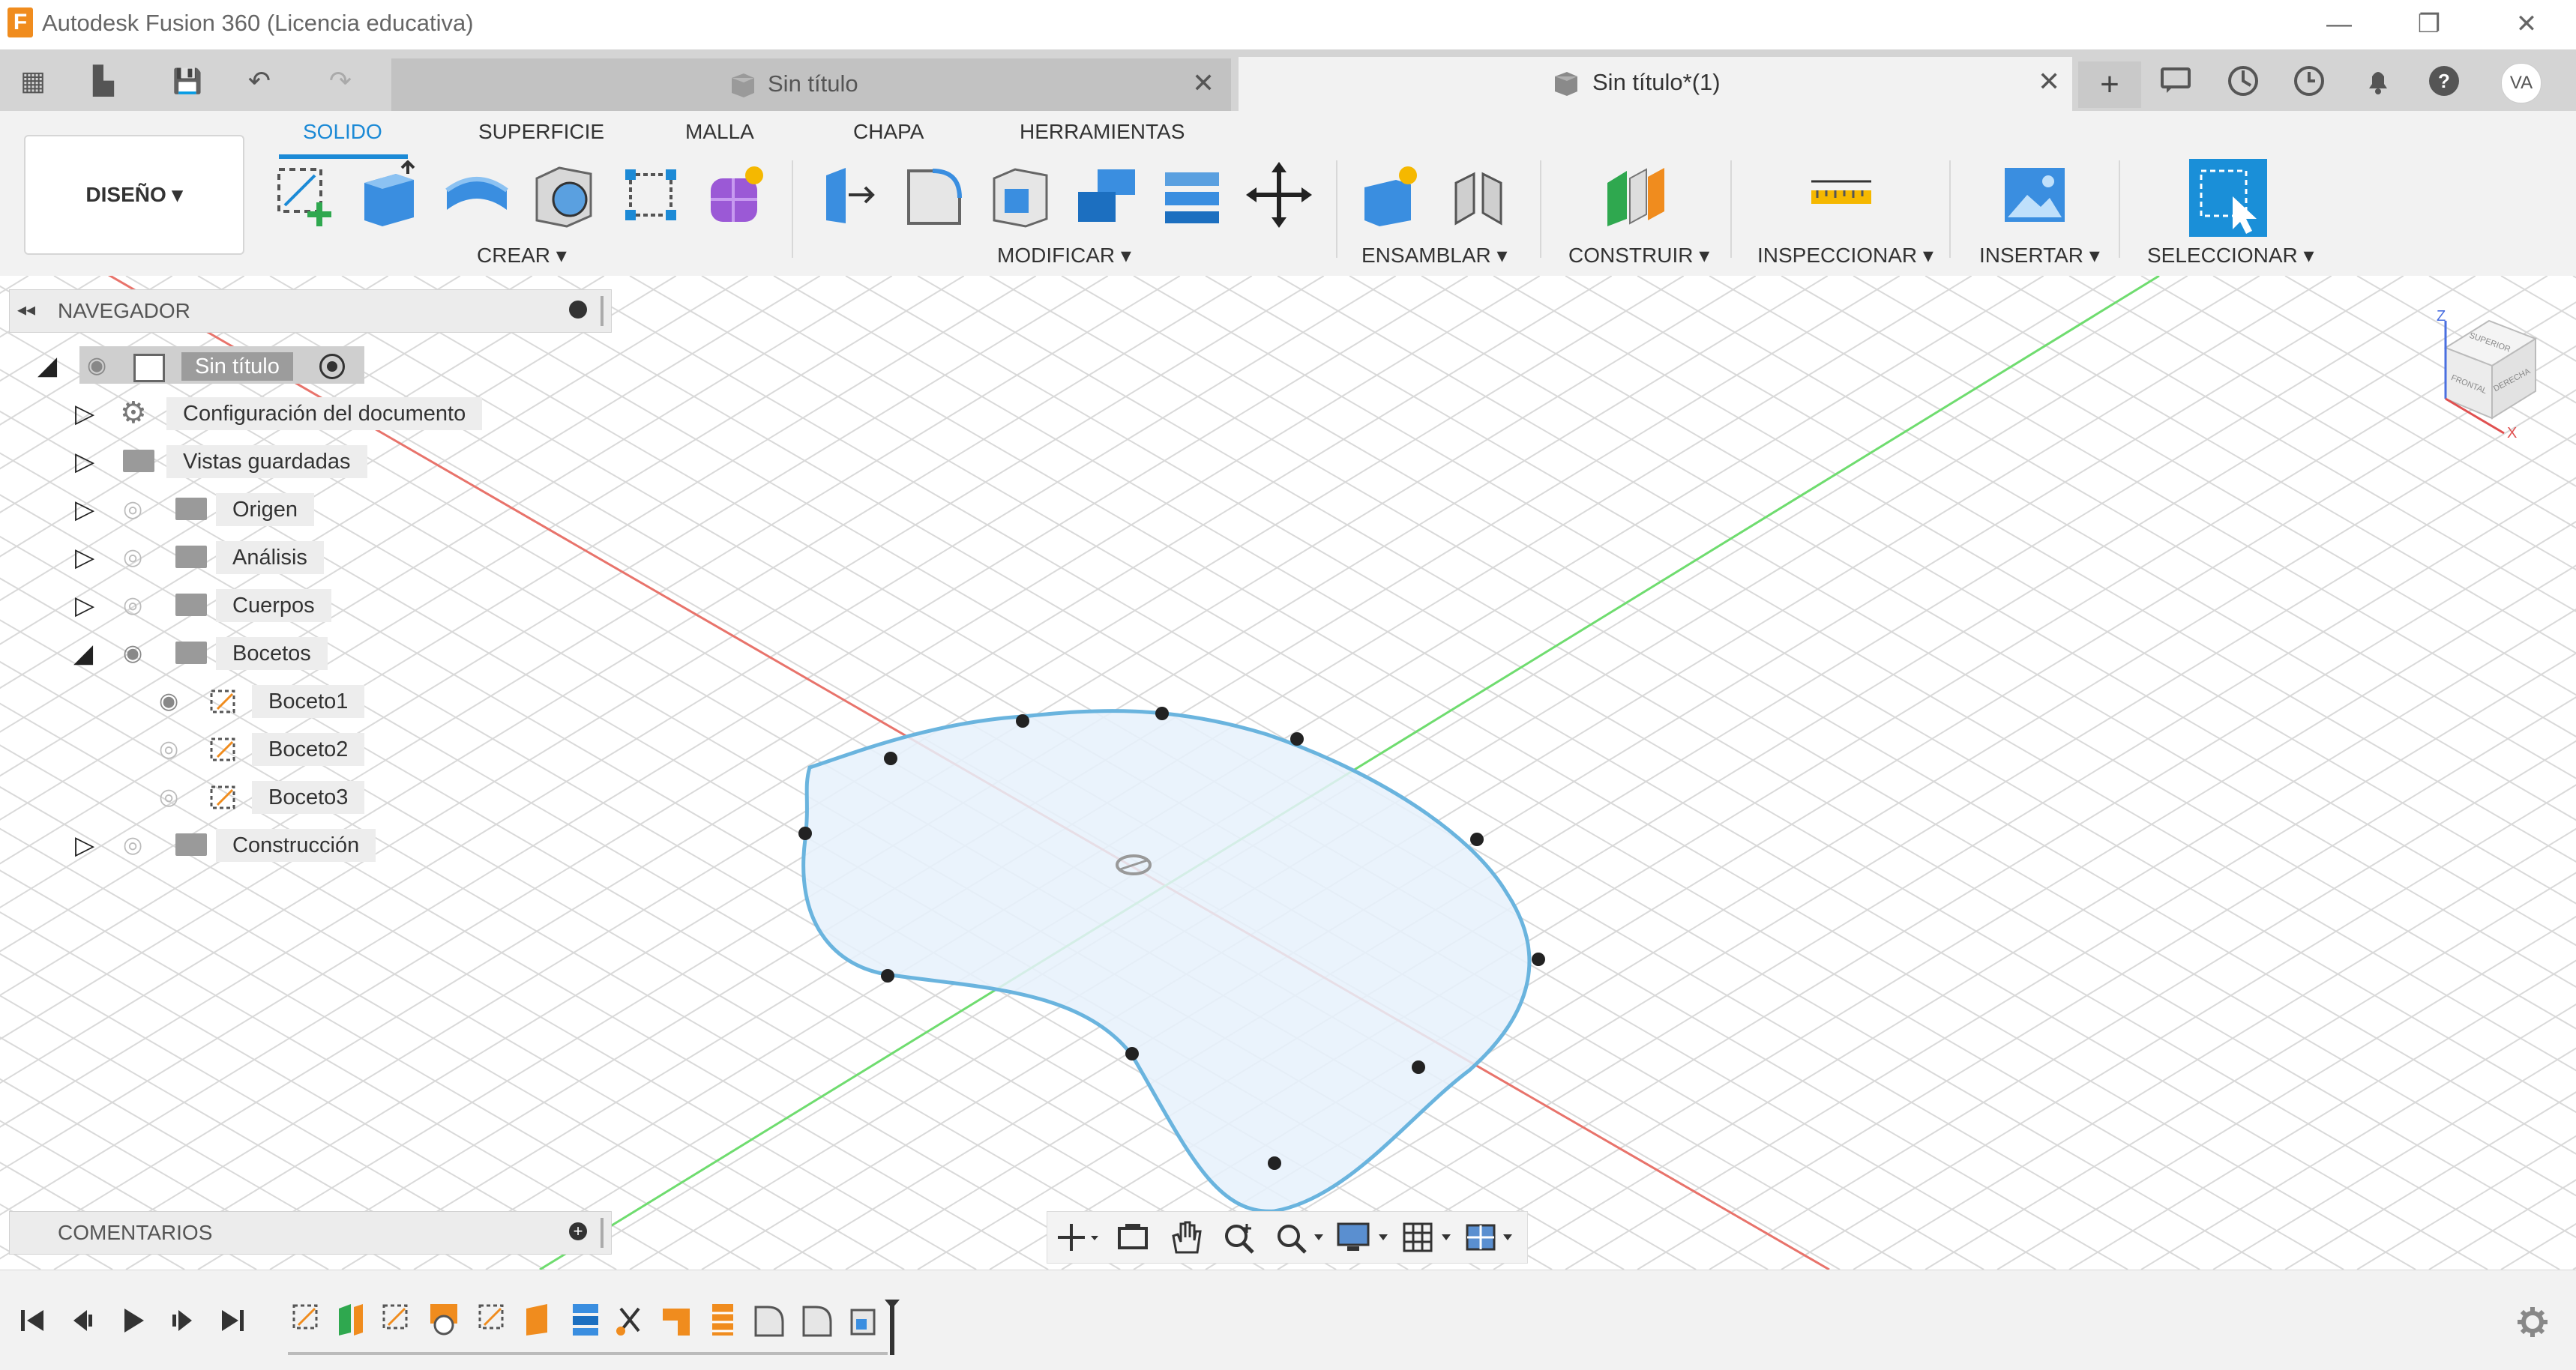  Describe the element at coordinates (650, 194) in the screenshot. I see `pattern-icon` at that location.